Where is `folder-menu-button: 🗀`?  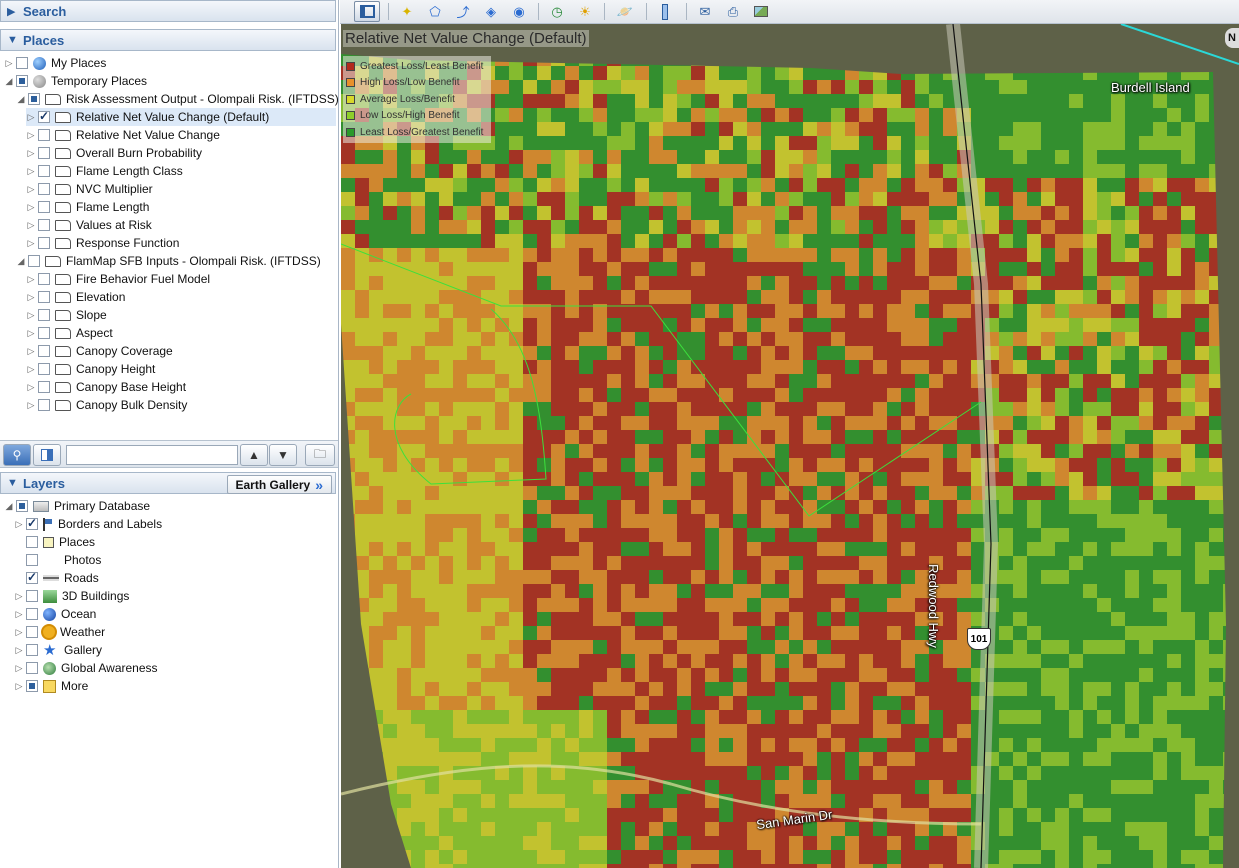
folder-menu-button: 🗀 is located at coordinates (320, 455).